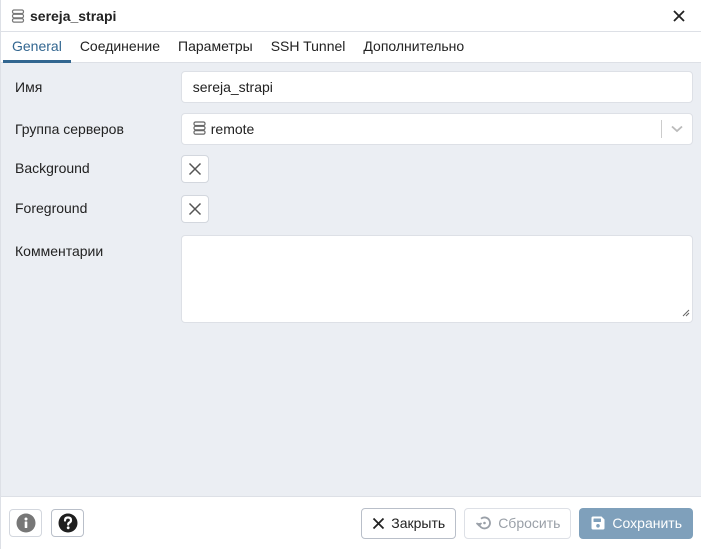 This screenshot has height=549, width=701. Describe the element at coordinates (59, 251) in the screenshot. I see `comments-label: Комментарии` at that location.